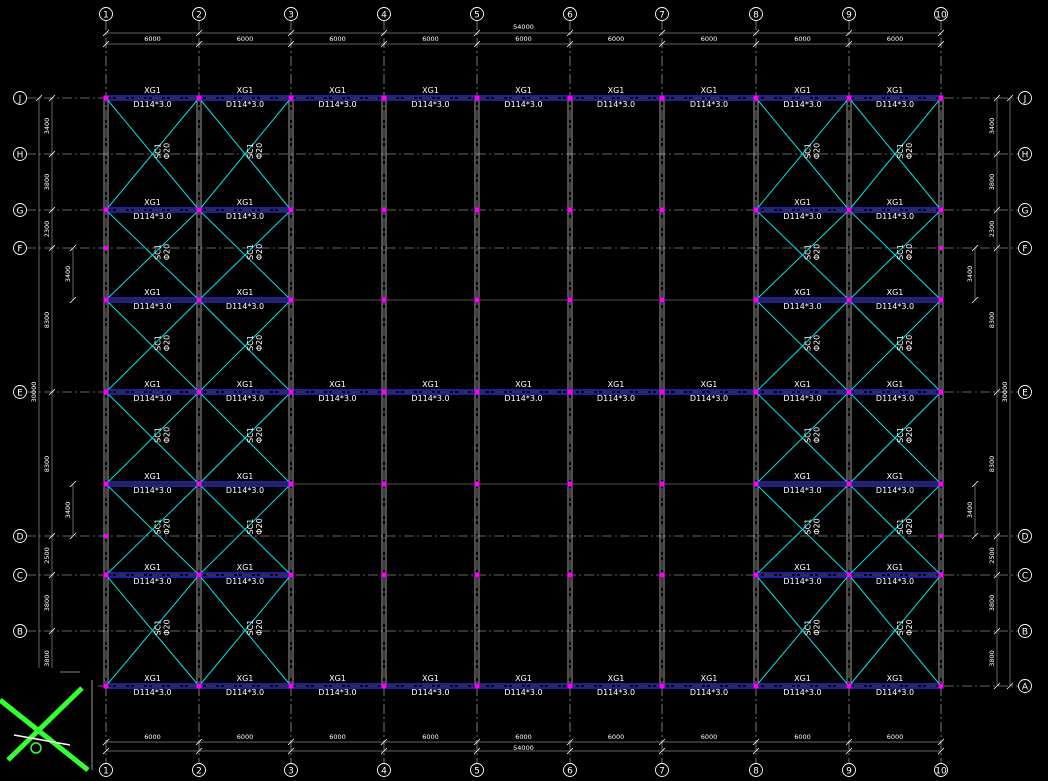  Describe the element at coordinates (47, 229) in the screenshot. I see `row-dimension: 2300` at that location.